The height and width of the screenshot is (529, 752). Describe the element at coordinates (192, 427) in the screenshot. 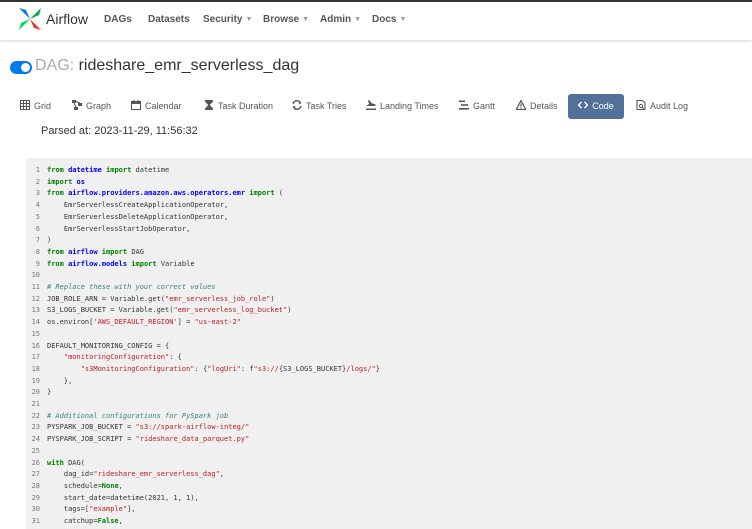

I see `code-token: "s3://spark-airflow-integ/"` at that location.